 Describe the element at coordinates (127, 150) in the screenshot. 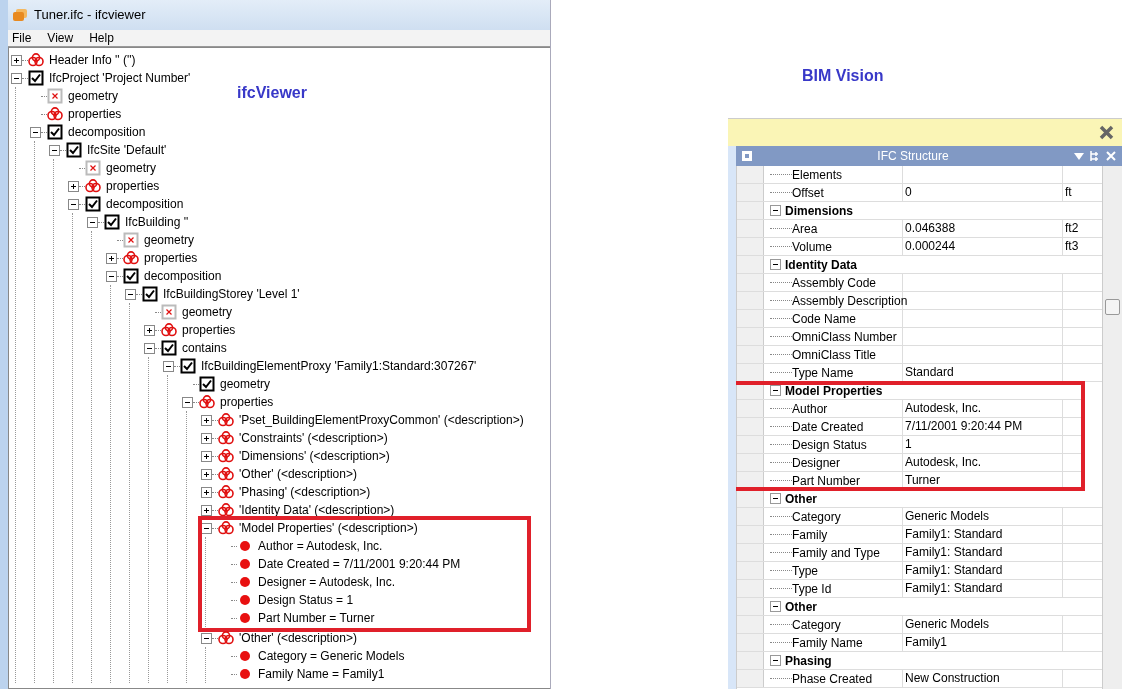

I see `tree-item-label: IfcSite 'Default'` at that location.